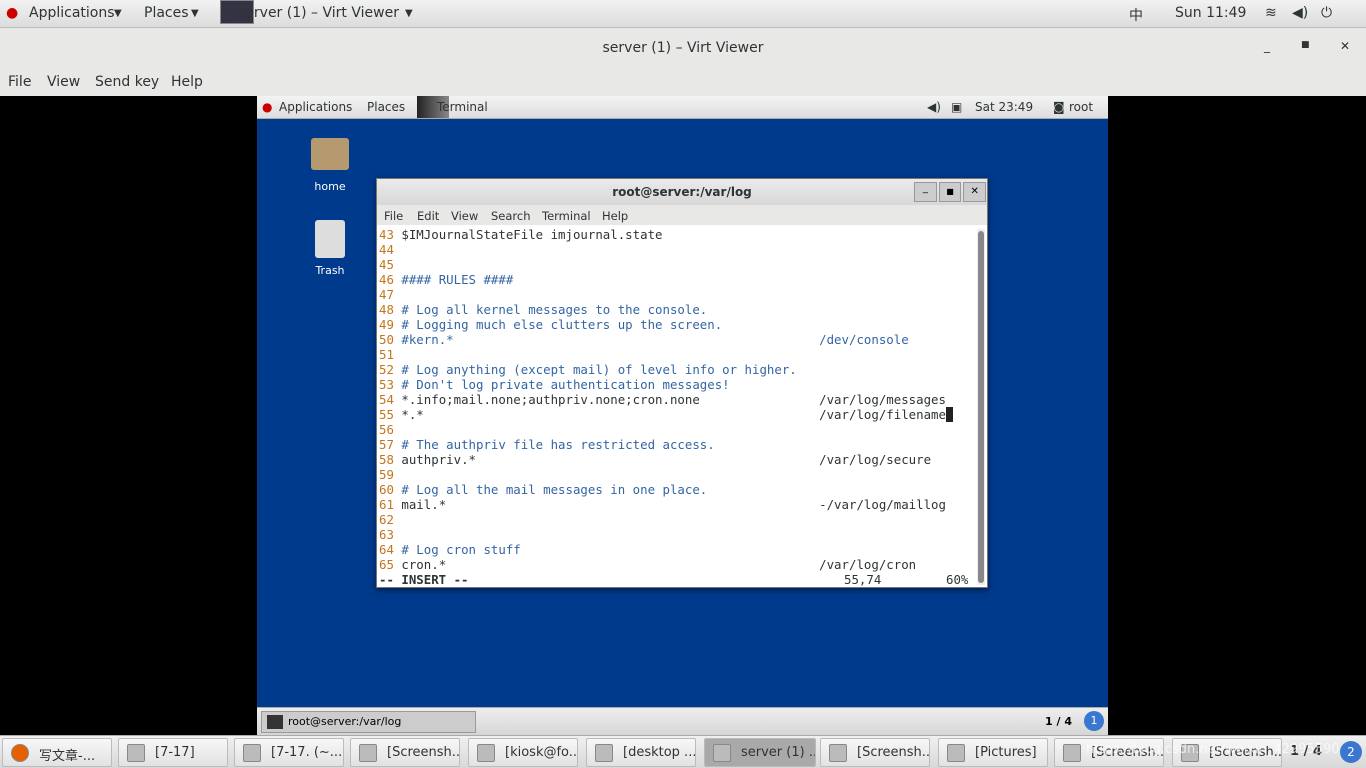  I want to click on guest-task-terminal: root@server:/var/log, so click(368, 722).